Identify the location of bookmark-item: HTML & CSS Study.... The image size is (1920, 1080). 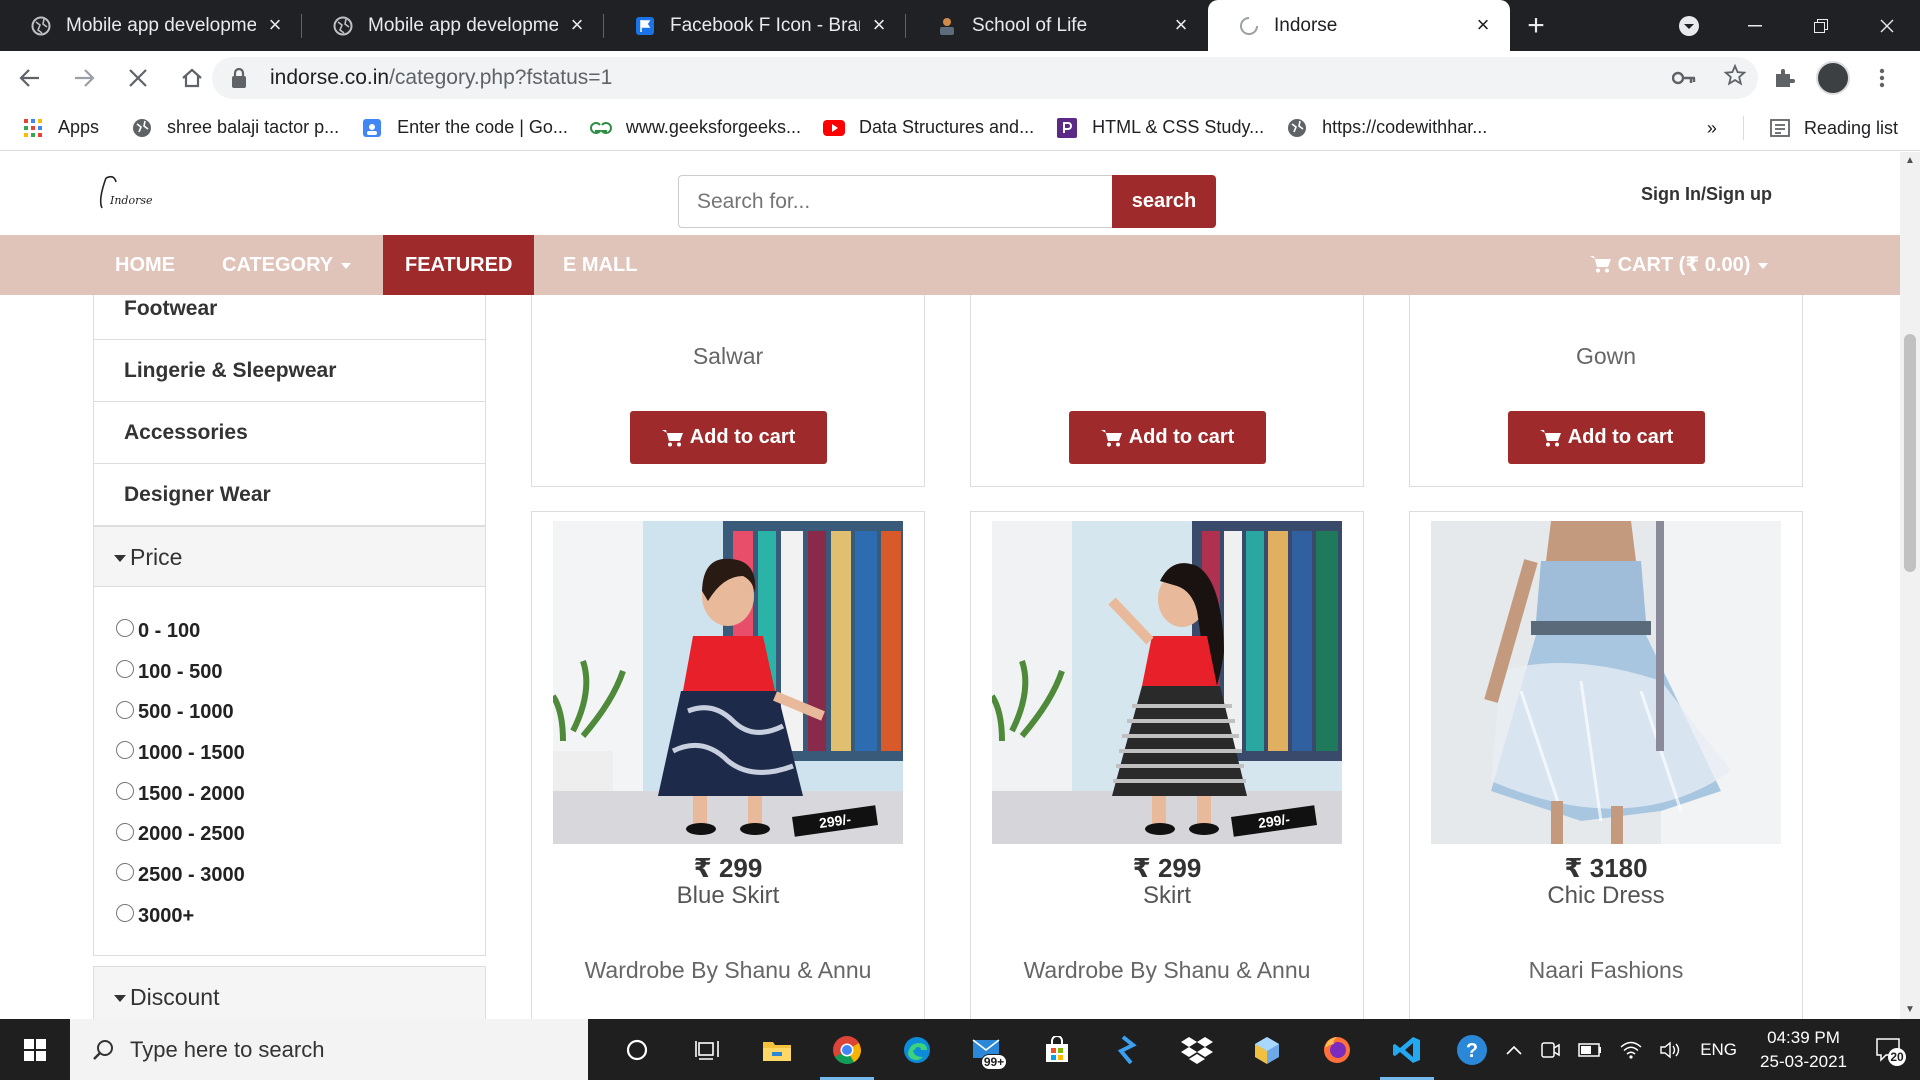
(1160, 128).